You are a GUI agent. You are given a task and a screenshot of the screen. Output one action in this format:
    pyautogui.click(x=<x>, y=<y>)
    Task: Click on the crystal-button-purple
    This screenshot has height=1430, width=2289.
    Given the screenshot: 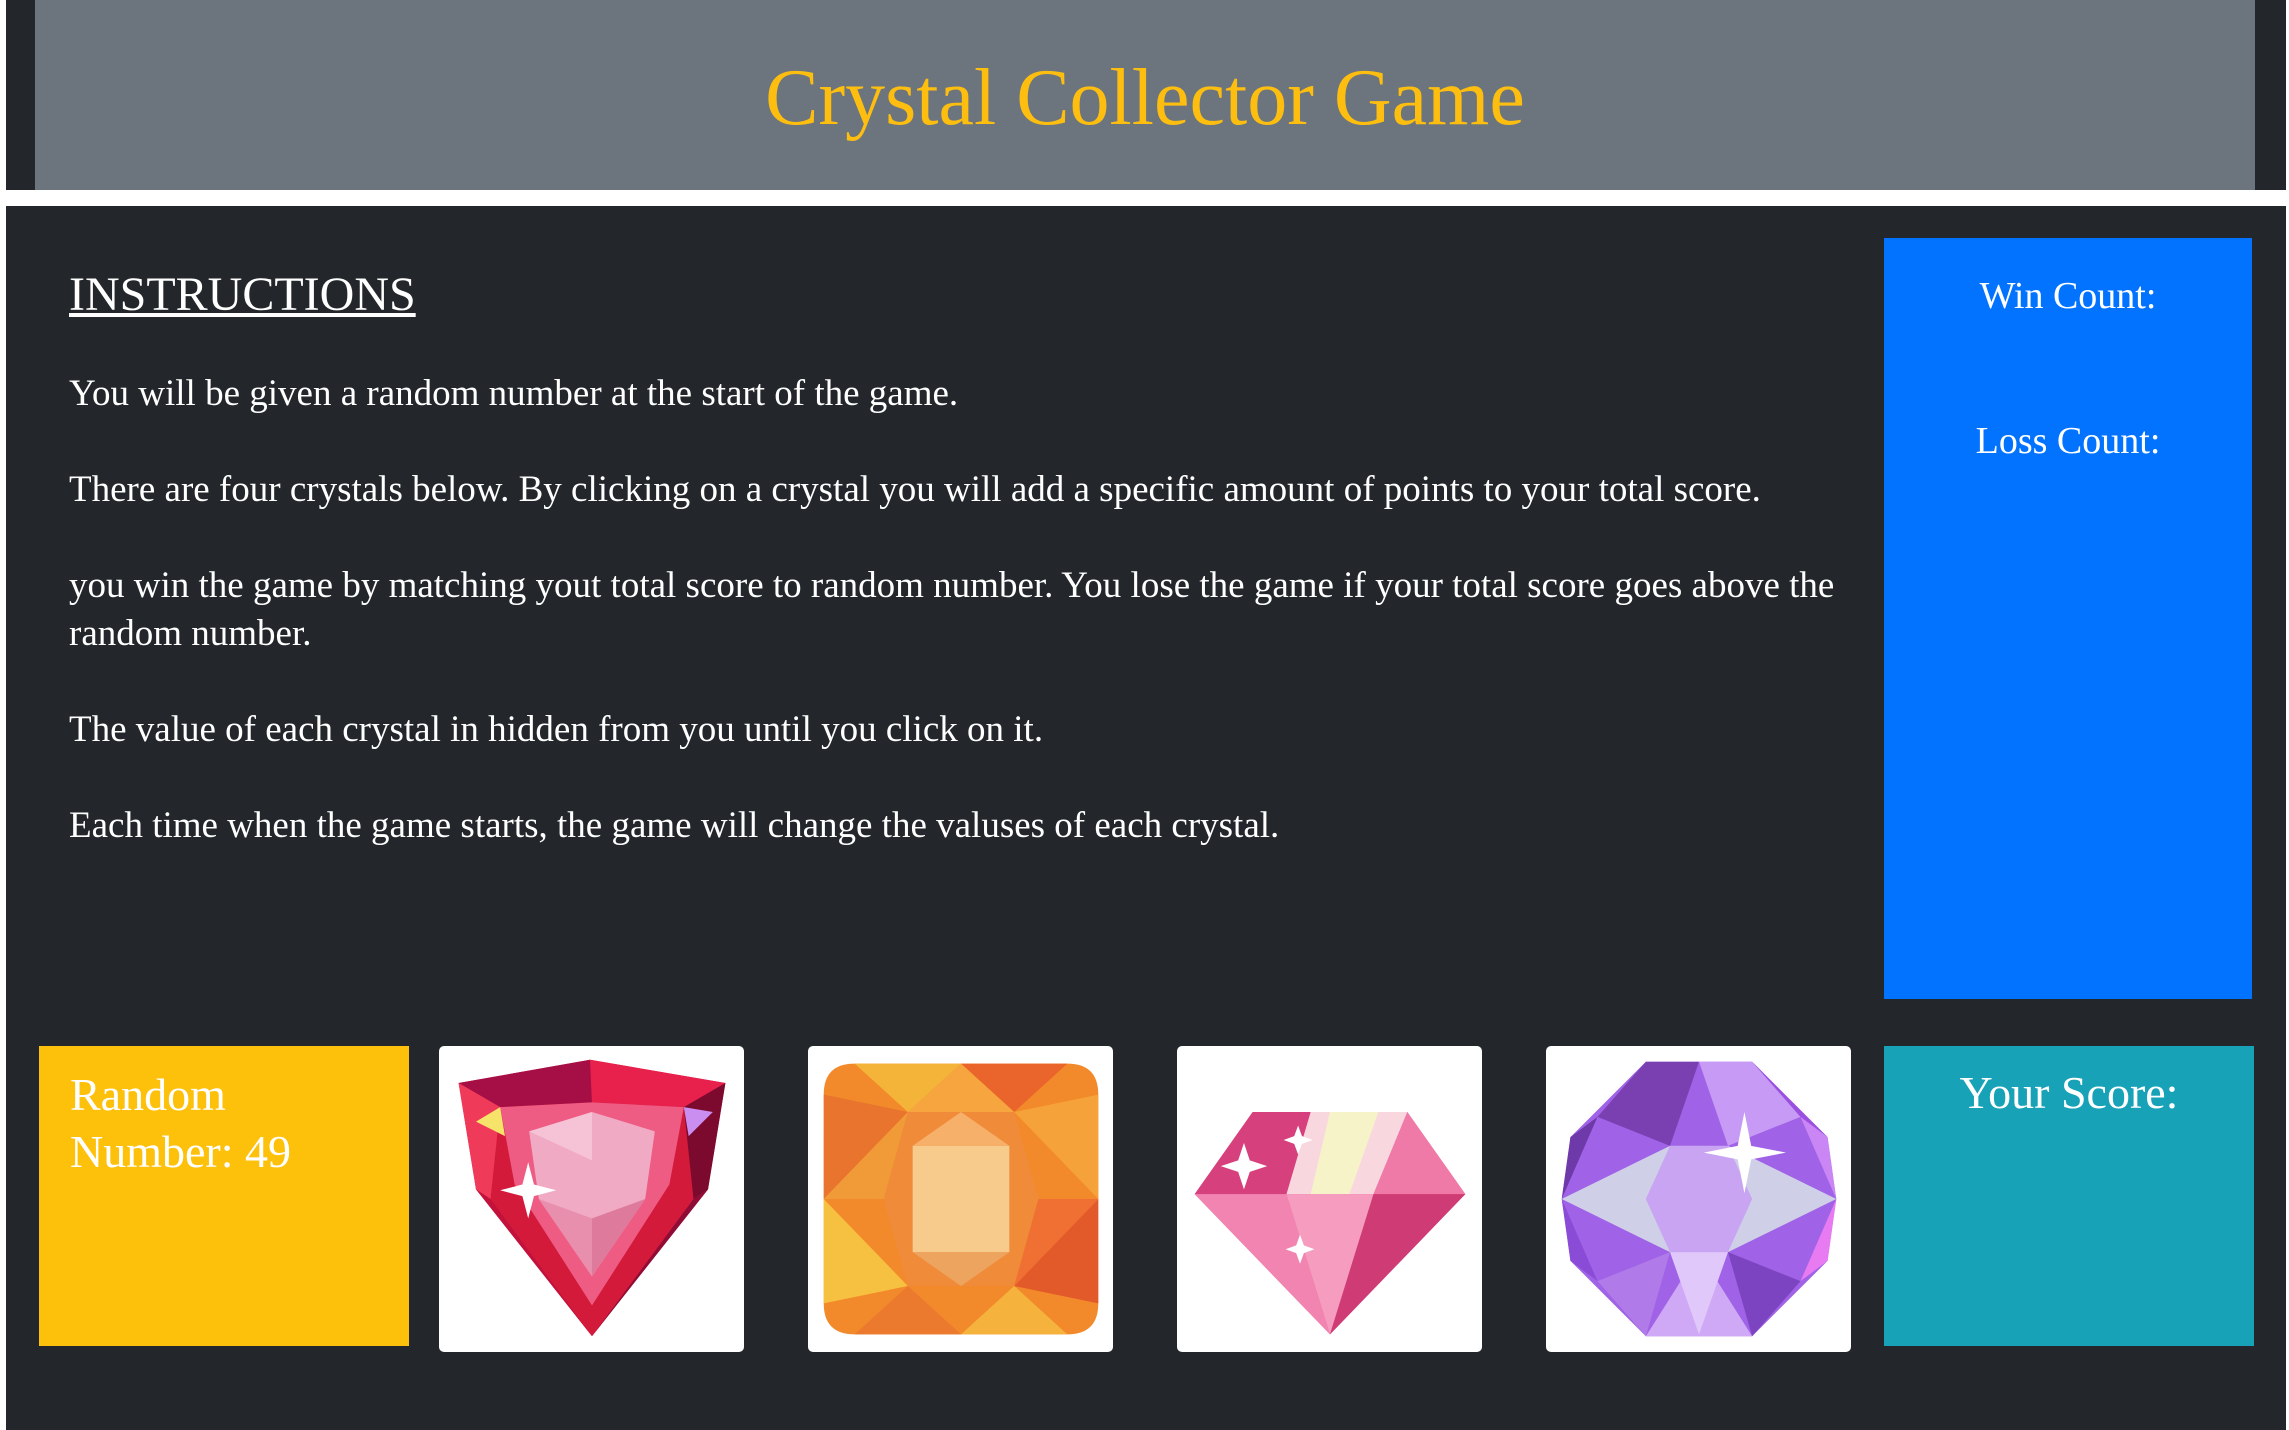 What is the action you would take?
    pyautogui.click(x=1698, y=1199)
    